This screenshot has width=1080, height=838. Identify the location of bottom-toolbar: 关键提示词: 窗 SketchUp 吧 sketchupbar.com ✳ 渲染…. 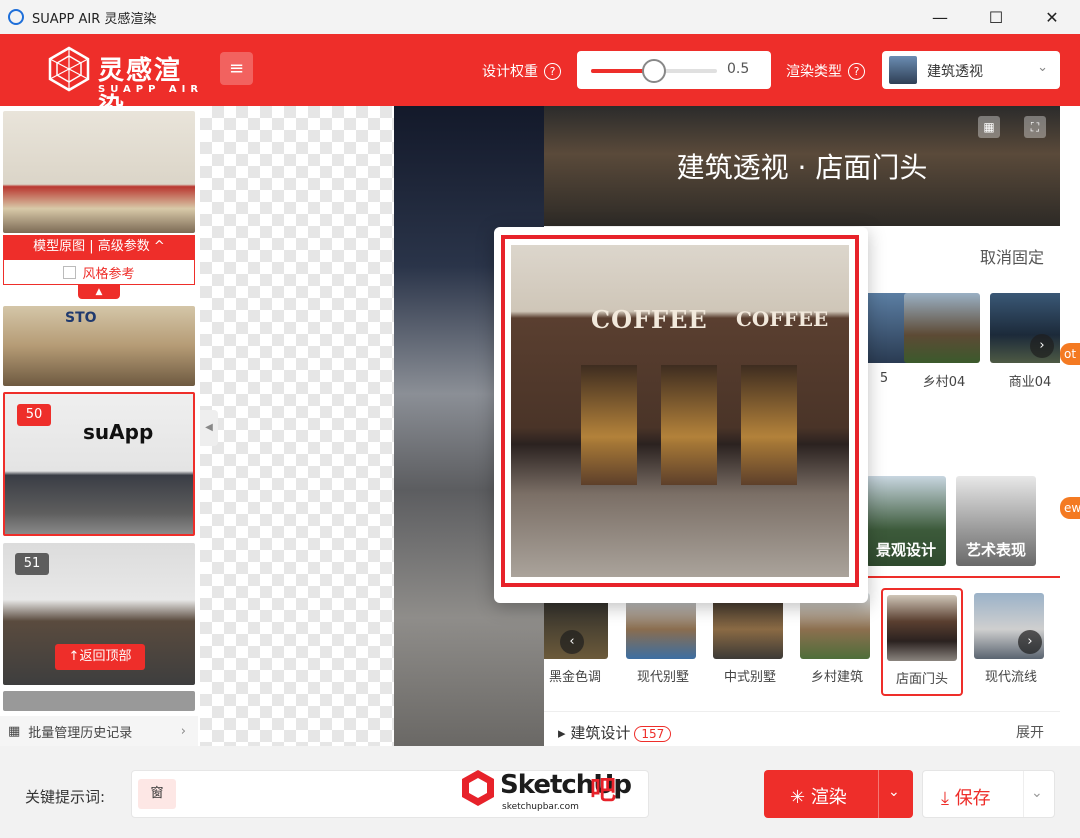
(540, 792).